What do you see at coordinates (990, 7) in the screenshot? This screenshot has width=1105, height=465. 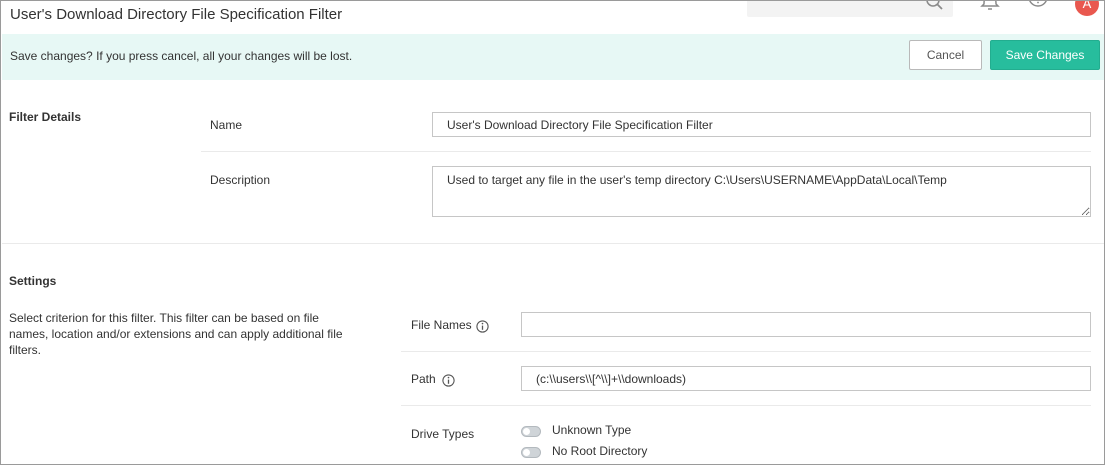 I see `bell-icon` at bounding box center [990, 7].